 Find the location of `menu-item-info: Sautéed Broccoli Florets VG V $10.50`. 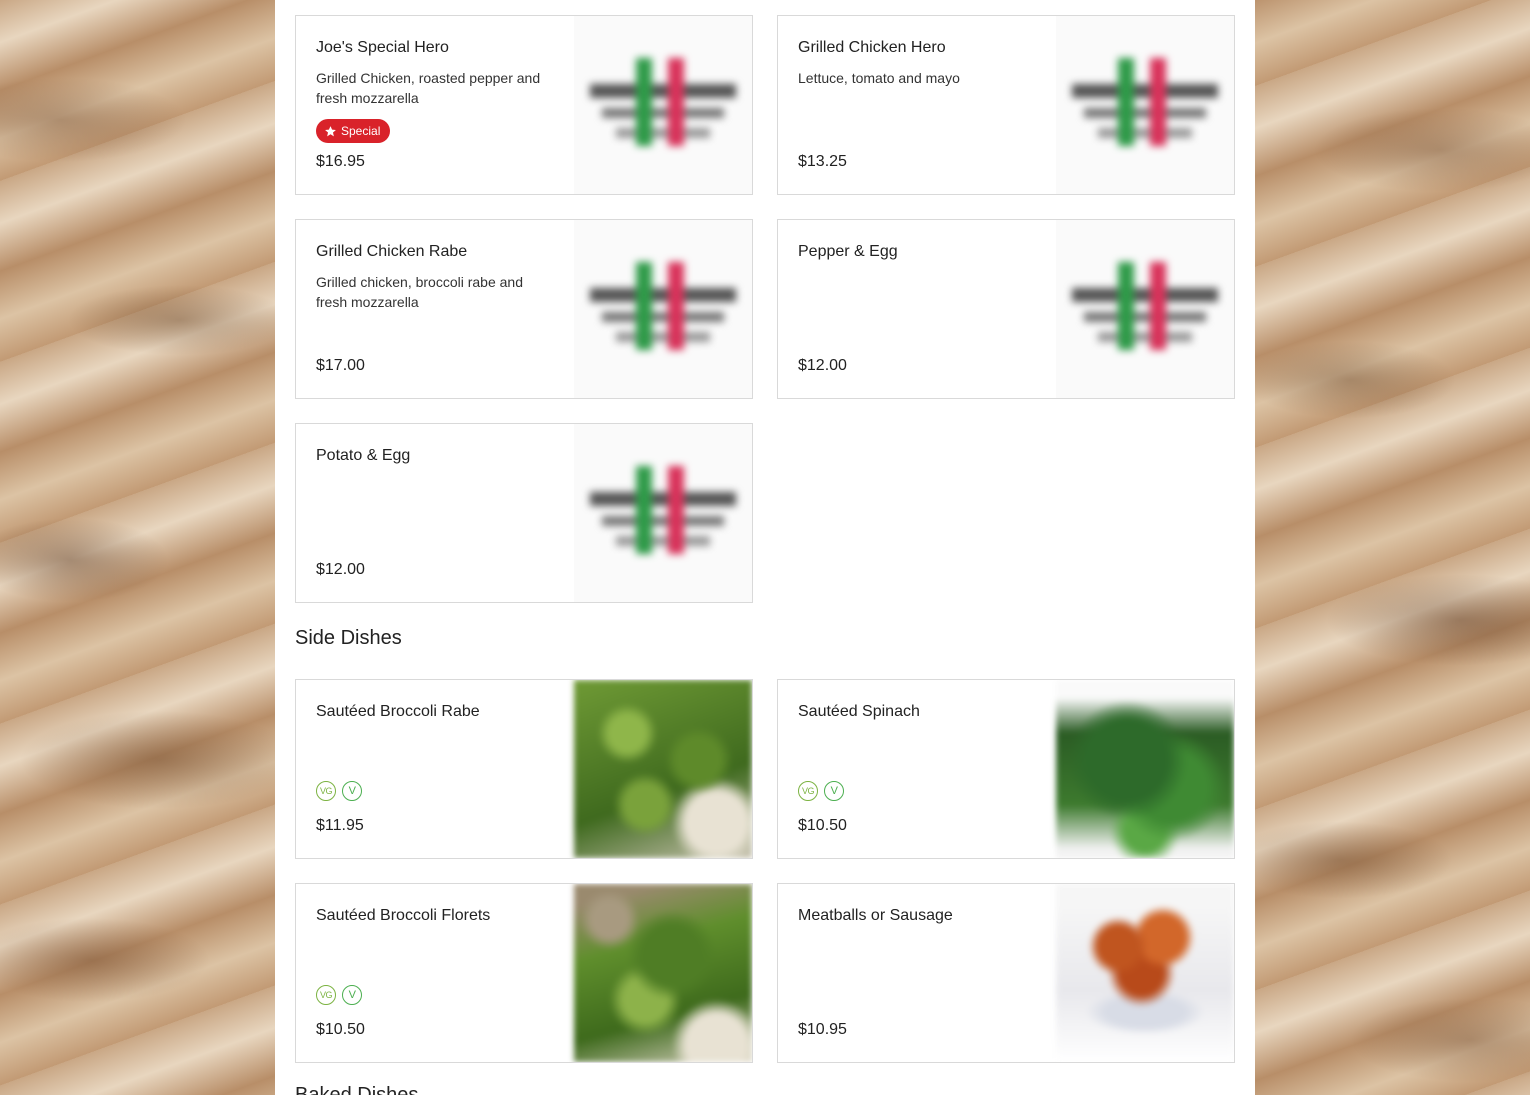

menu-item-info: Sautéed Broccoli Florets VG V $10.50 is located at coordinates (436, 973).